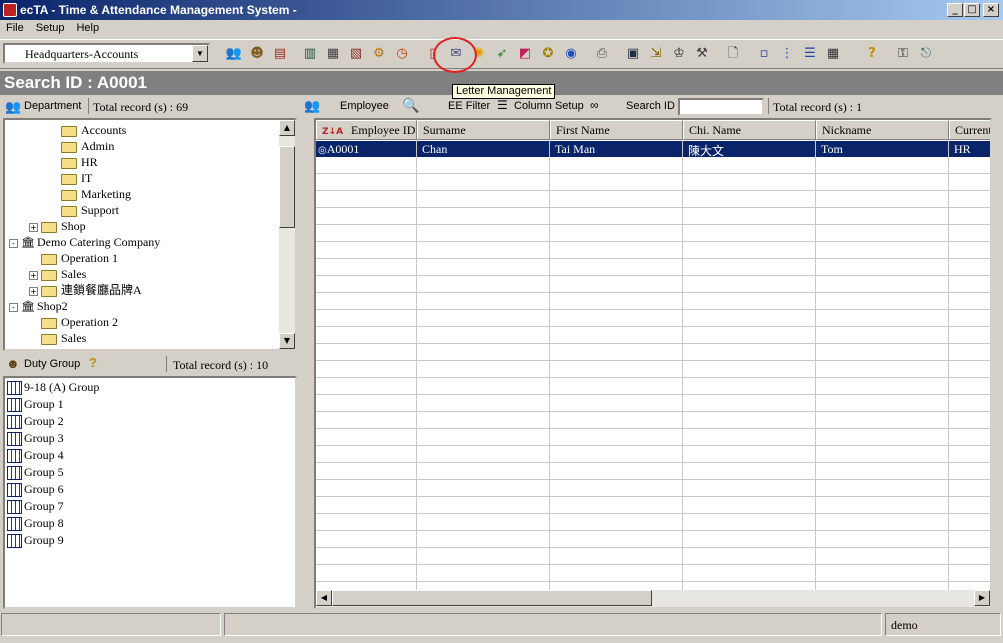  What do you see at coordinates (972, 10) in the screenshot?
I see `maximize-button: □` at bounding box center [972, 10].